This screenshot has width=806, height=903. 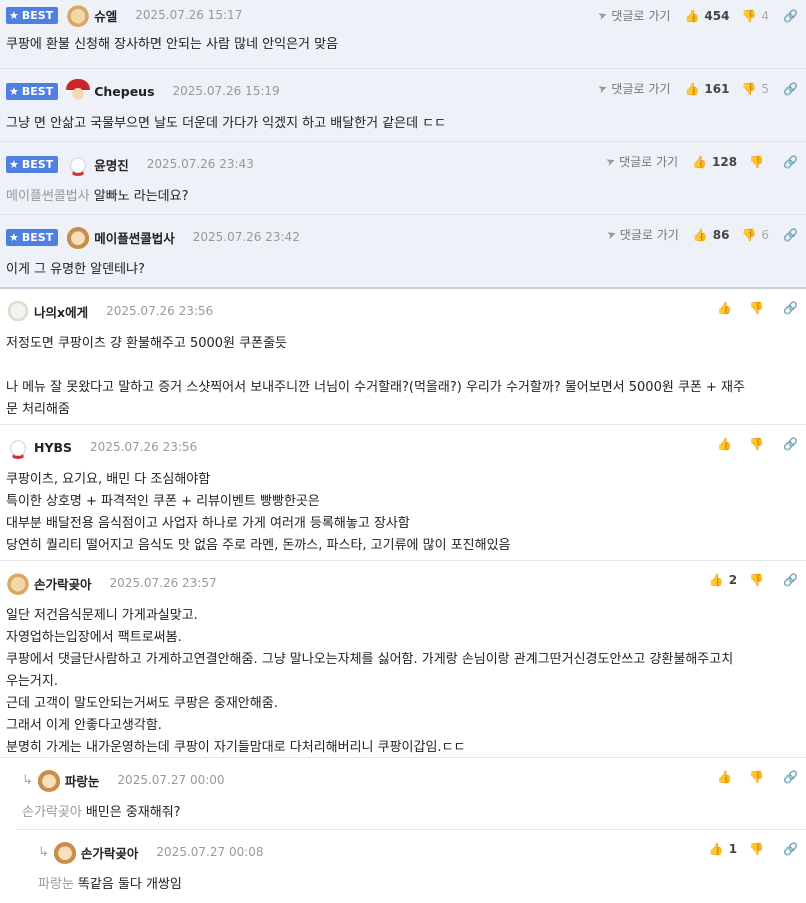 What do you see at coordinates (134, 237) in the screenshot?
I see `nickname: 메이플썬콜법사` at bounding box center [134, 237].